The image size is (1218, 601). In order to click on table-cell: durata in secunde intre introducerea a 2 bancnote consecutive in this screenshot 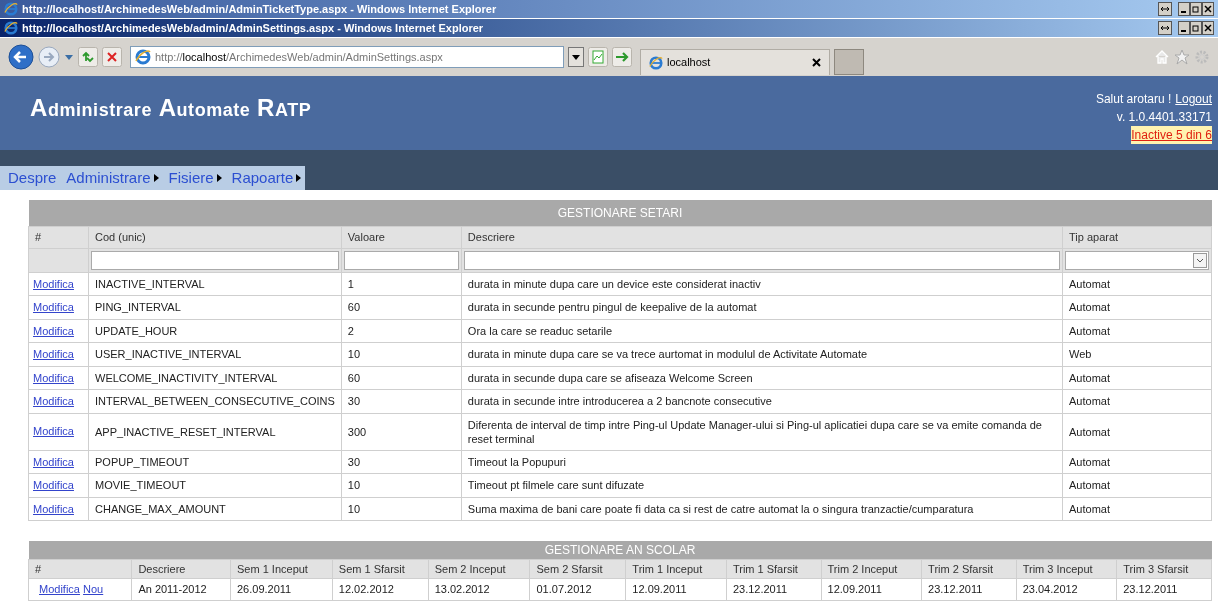, I will do `click(762, 401)`.